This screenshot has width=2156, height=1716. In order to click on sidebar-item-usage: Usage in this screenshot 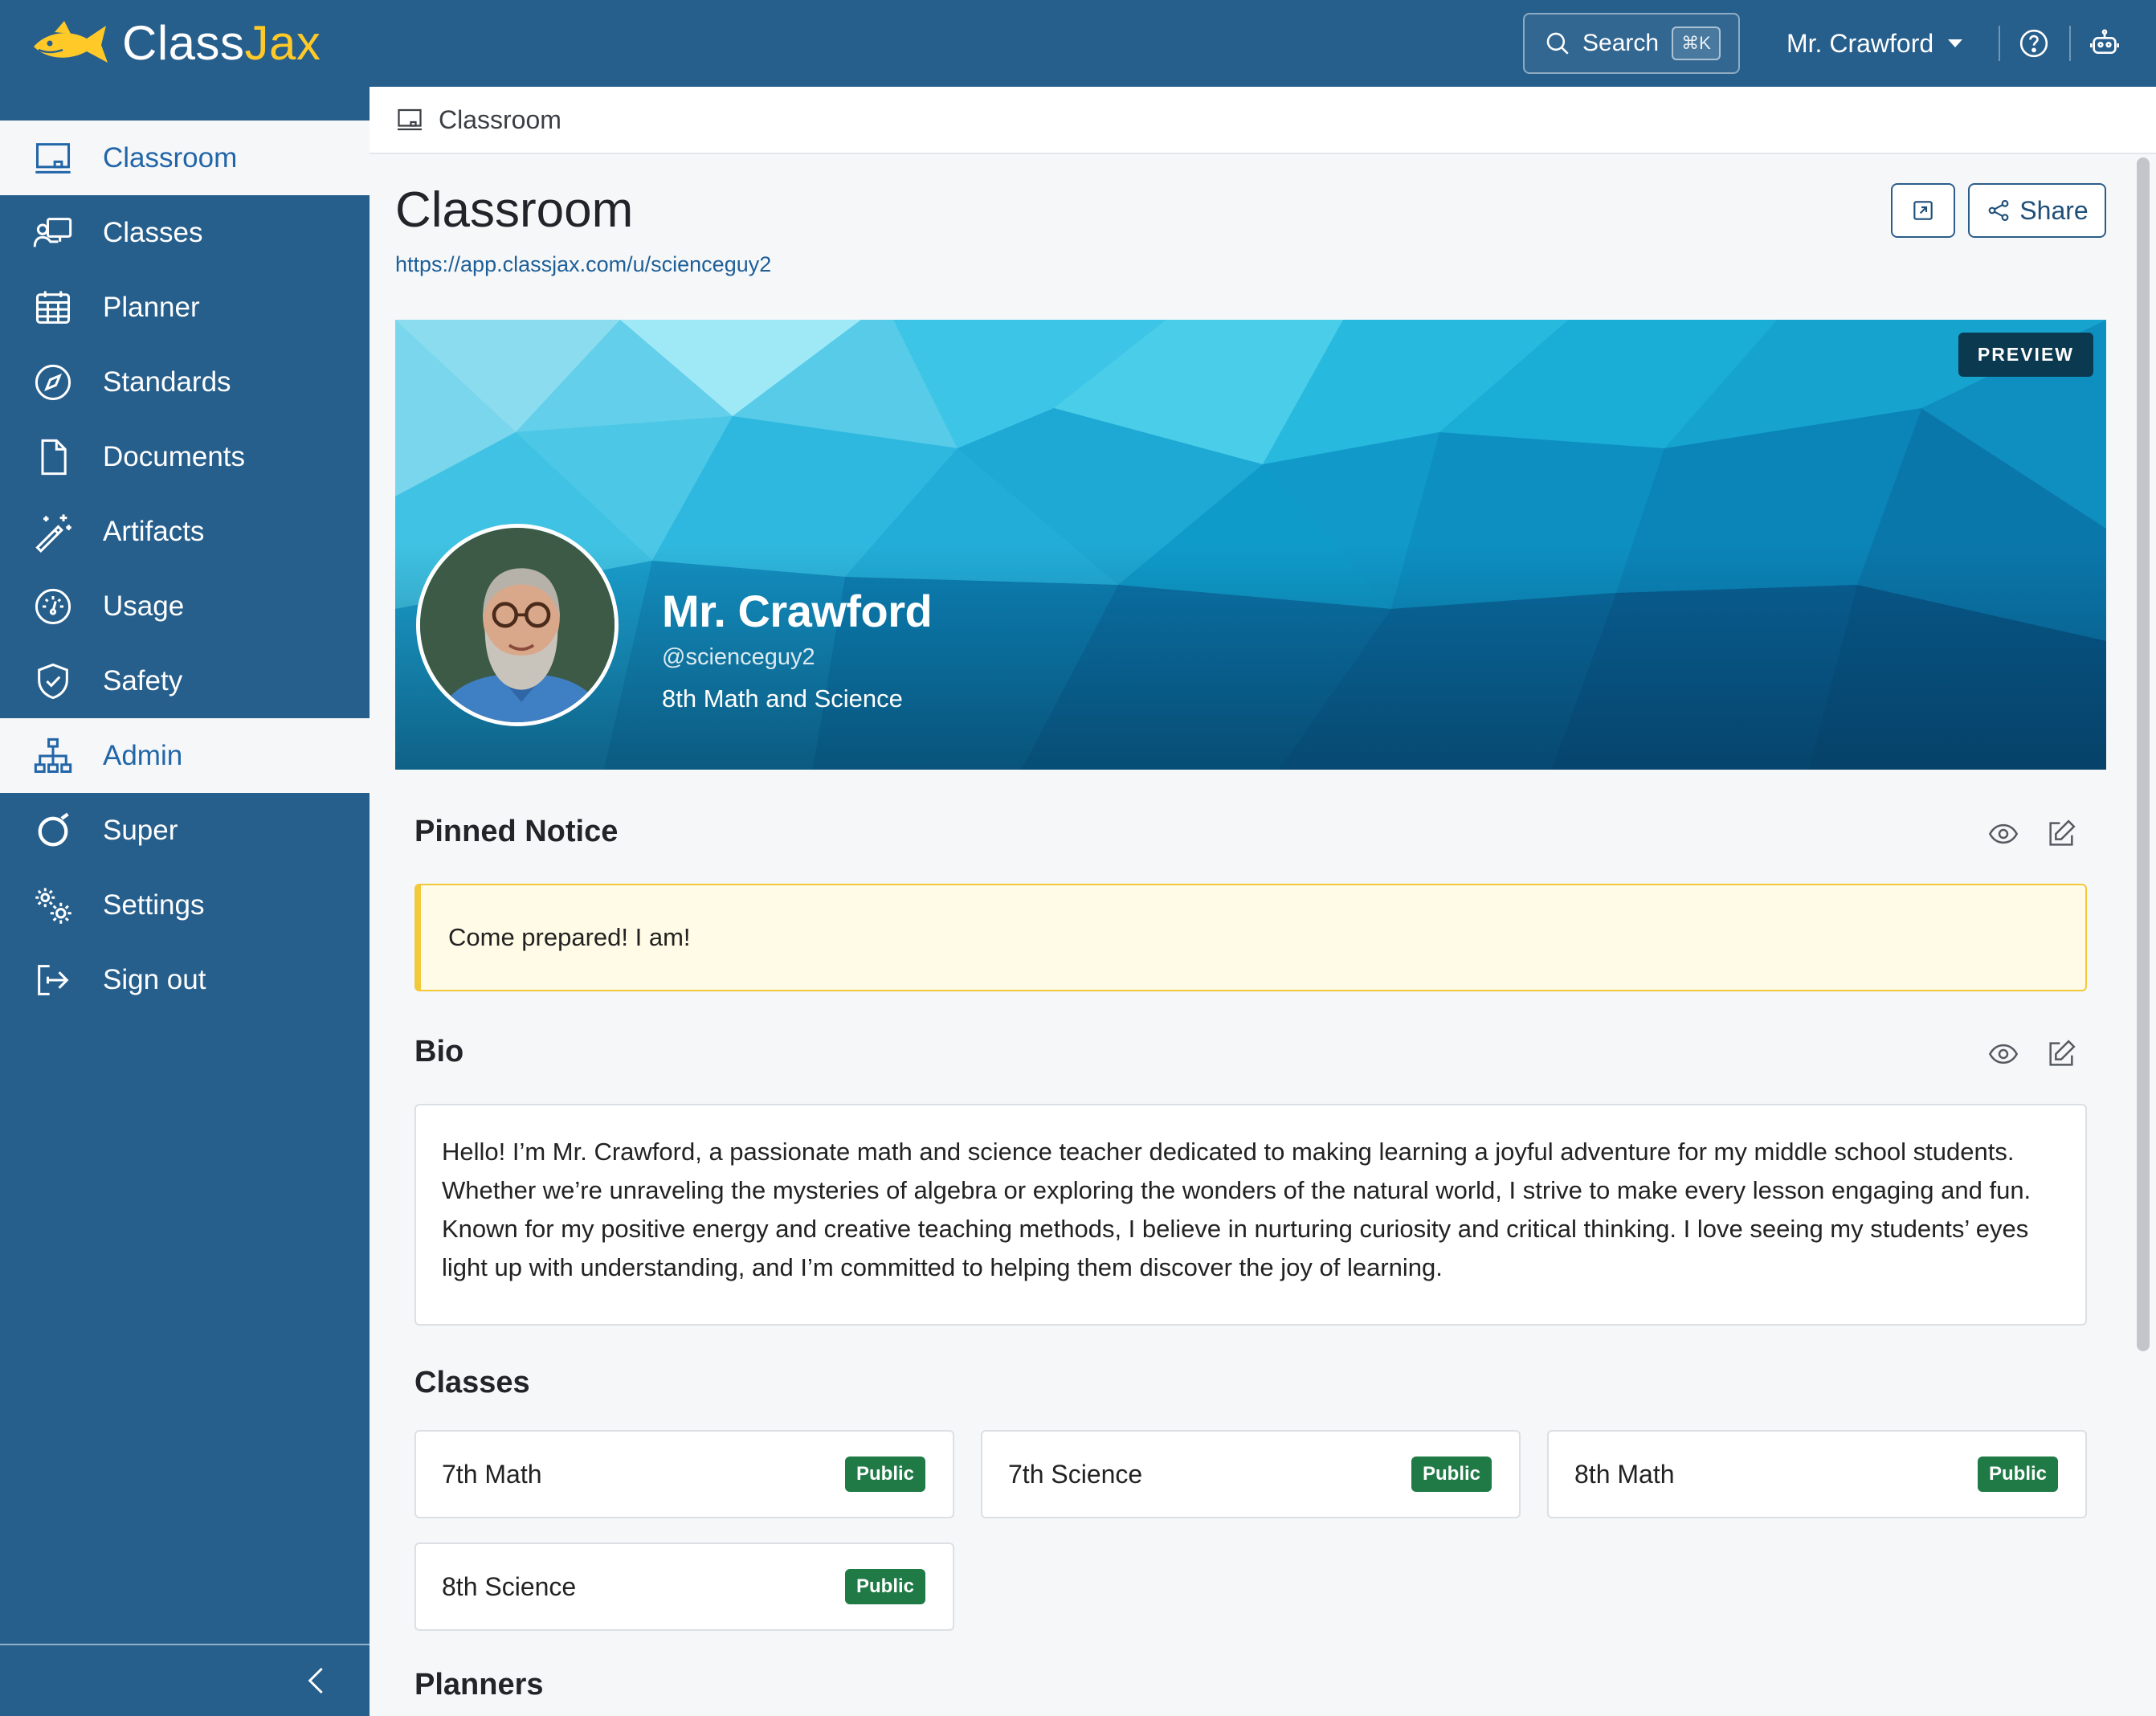, I will do `click(185, 606)`.